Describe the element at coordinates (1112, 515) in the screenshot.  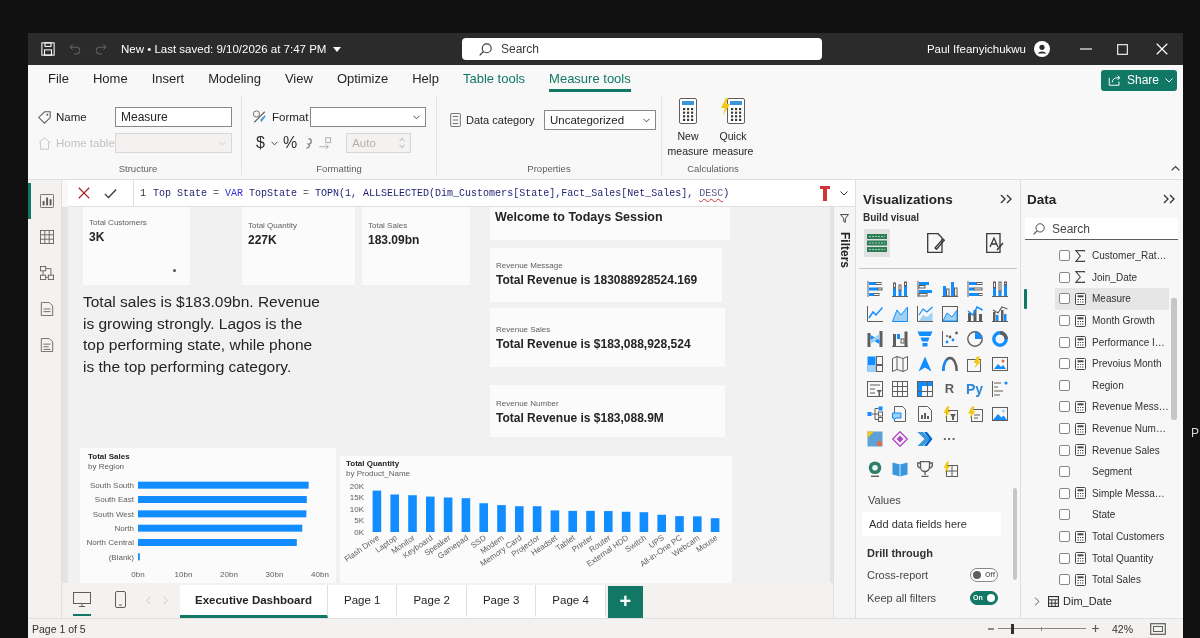
I see `field-item: State` at that location.